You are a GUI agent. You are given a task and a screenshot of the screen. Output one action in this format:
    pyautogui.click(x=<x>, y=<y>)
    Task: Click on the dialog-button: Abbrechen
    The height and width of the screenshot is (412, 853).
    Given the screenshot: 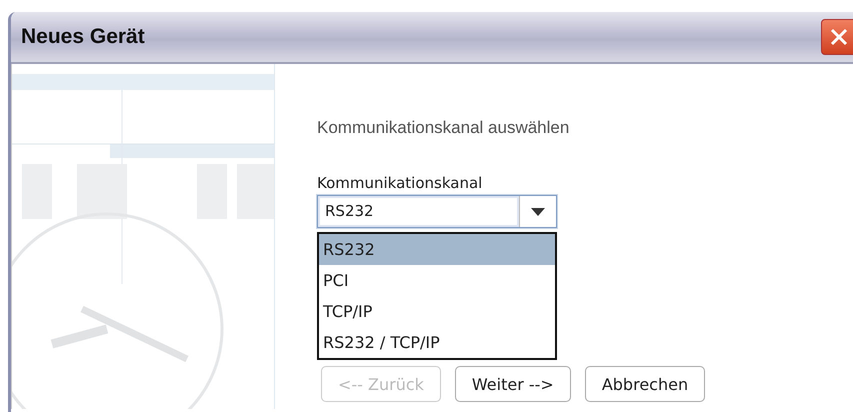 What is the action you would take?
    pyautogui.click(x=645, y=384)
    